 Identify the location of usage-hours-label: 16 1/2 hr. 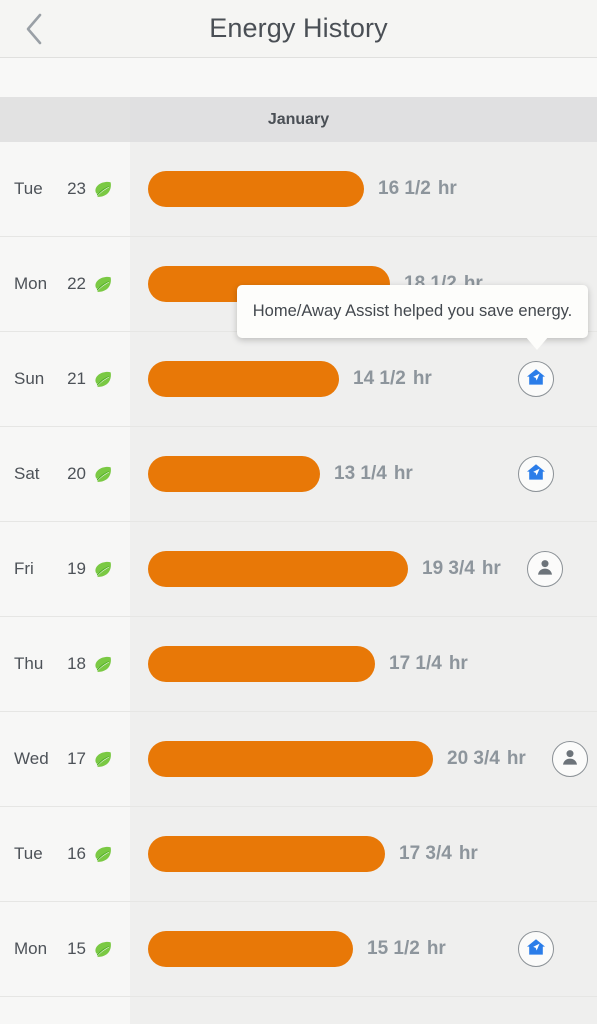
(417, 189).